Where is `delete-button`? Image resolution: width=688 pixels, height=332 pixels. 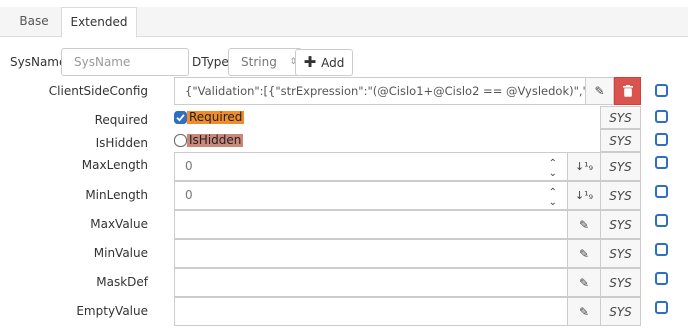
delete-button is located at coordinates (627, 91).